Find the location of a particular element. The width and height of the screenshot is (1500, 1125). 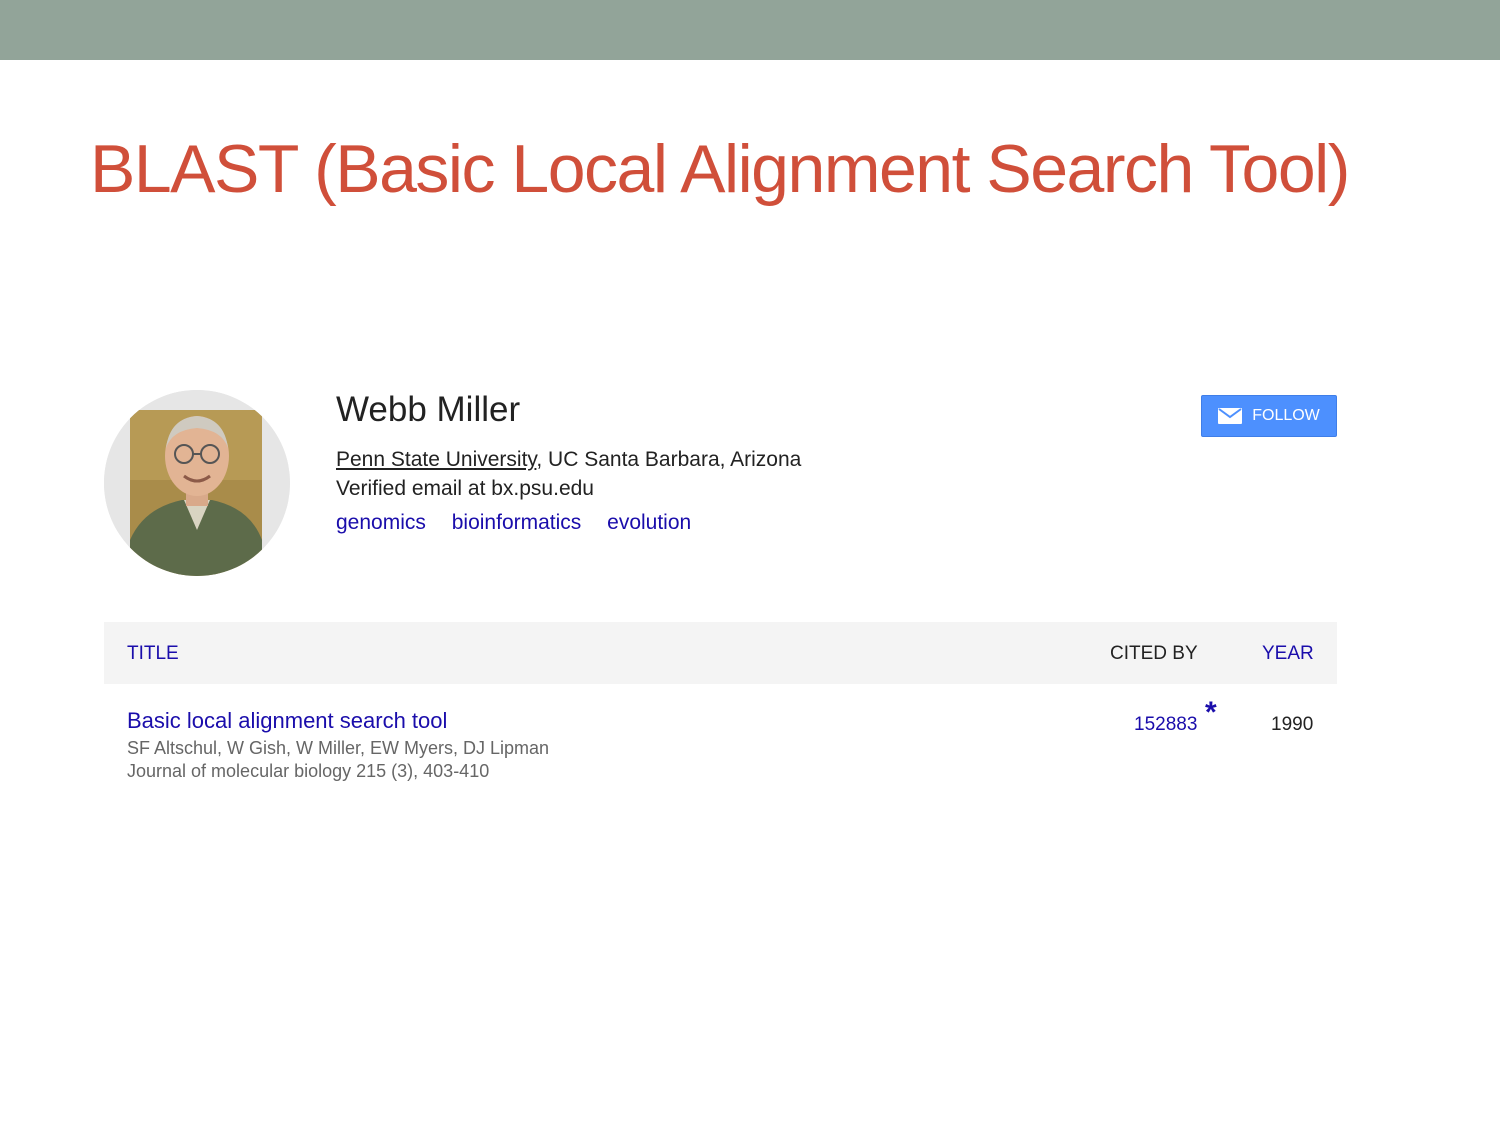

column-year-sort: YEAR is located at coordinates (1288, 654).